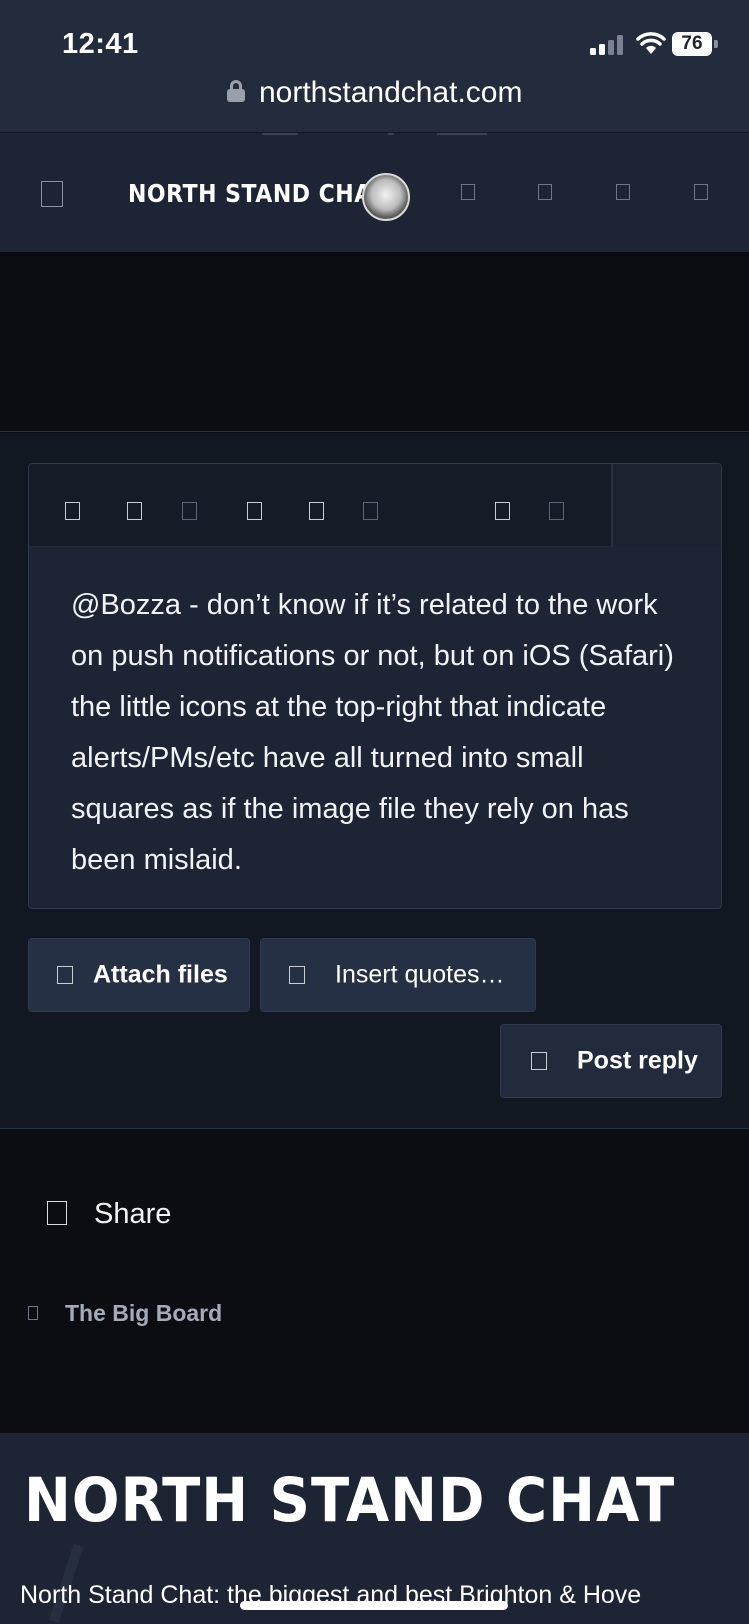  I want to click on post-reply-button: Post reply, so click(611, 1061).